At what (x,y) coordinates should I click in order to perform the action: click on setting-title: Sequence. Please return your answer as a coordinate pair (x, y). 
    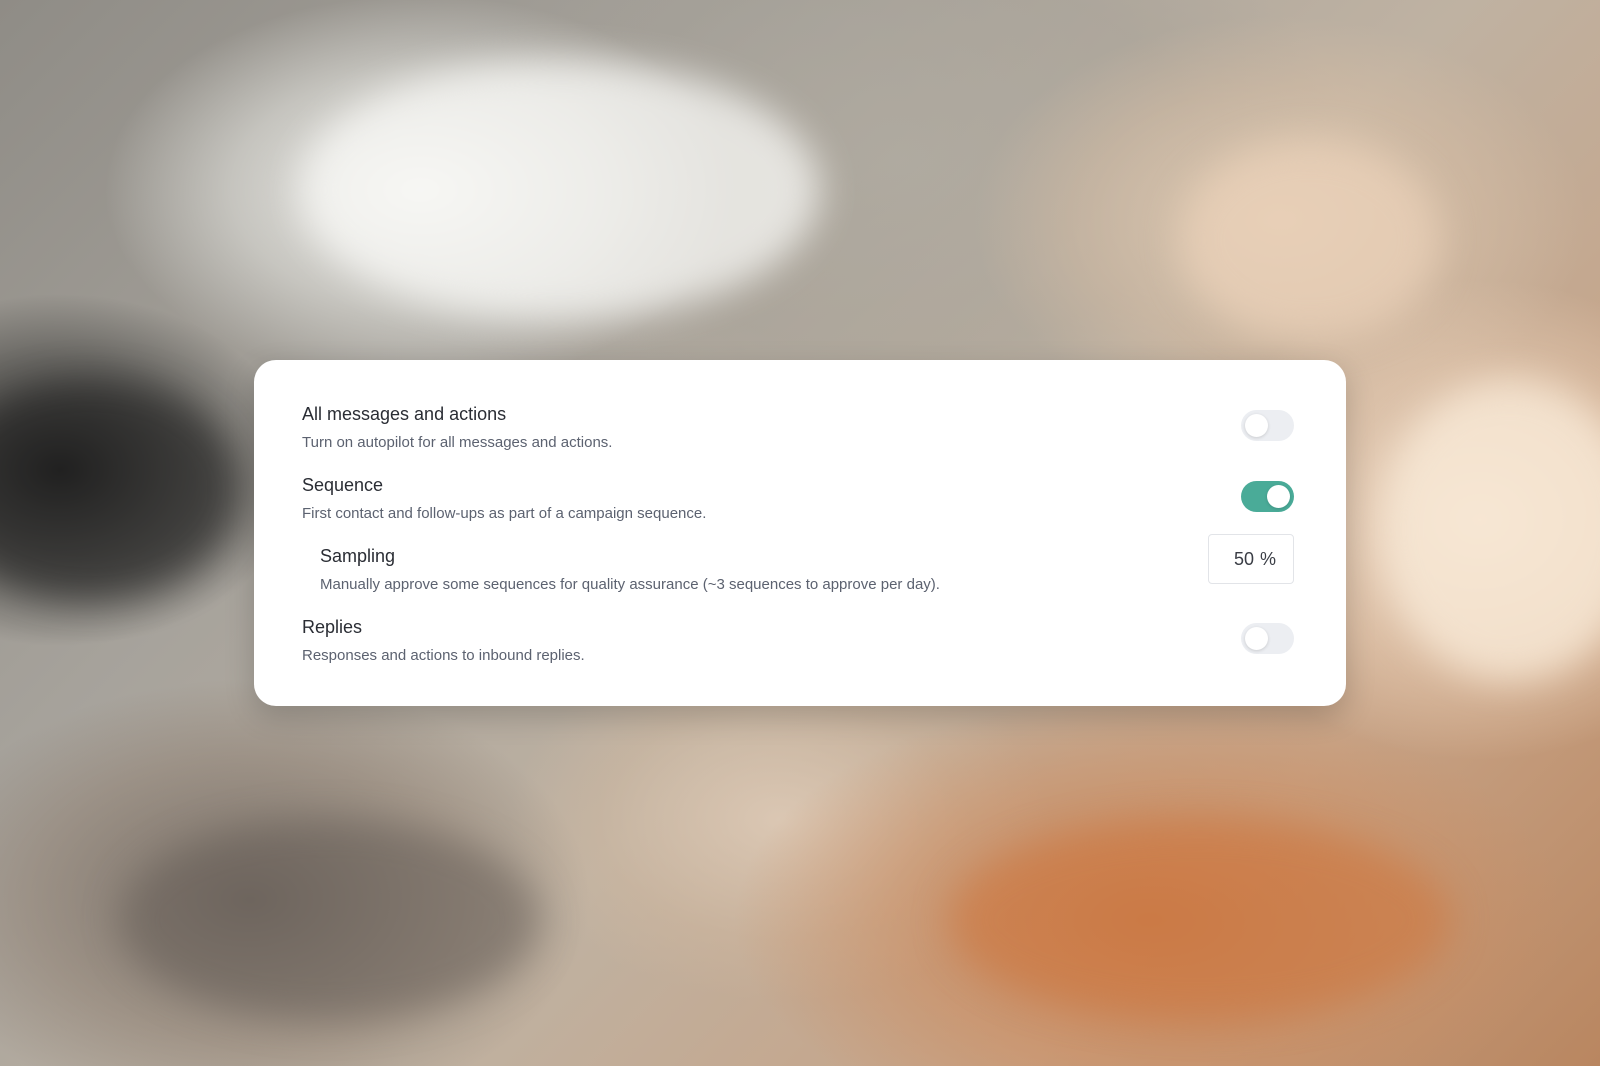
    Looking at the image, I should click on (343, 485).